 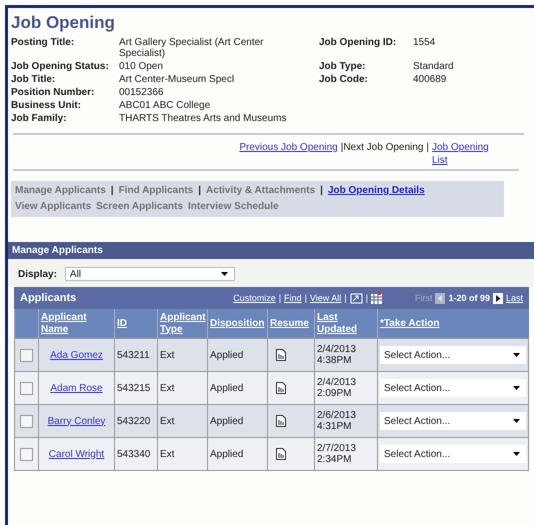 What do you see at coordinates (293, 298) in the screenshot?
I see `grid-link: Find` at bounding box center [293, 298].